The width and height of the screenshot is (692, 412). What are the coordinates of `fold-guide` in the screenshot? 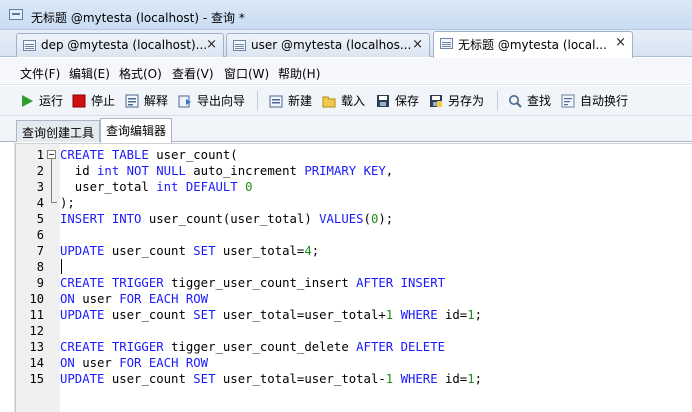 It's located at (51, 180).